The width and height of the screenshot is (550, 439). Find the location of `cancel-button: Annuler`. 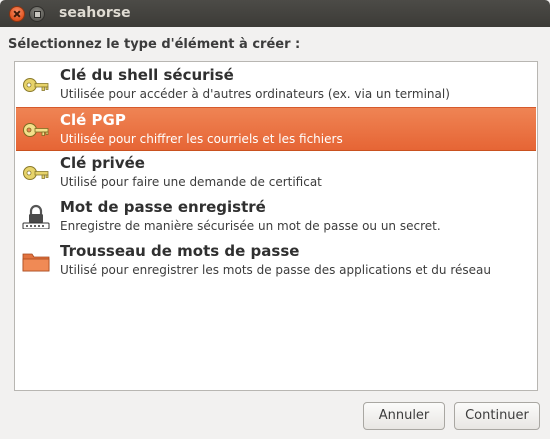

cancel-button: Annuler is located at coordinates (404, 416).